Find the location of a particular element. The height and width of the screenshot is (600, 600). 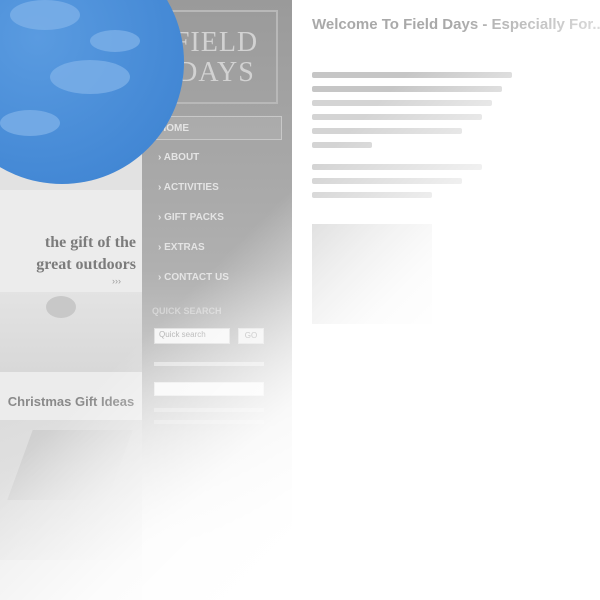

nav-item-activities: › ACTIVITIES is located at coordinates (217, 188).